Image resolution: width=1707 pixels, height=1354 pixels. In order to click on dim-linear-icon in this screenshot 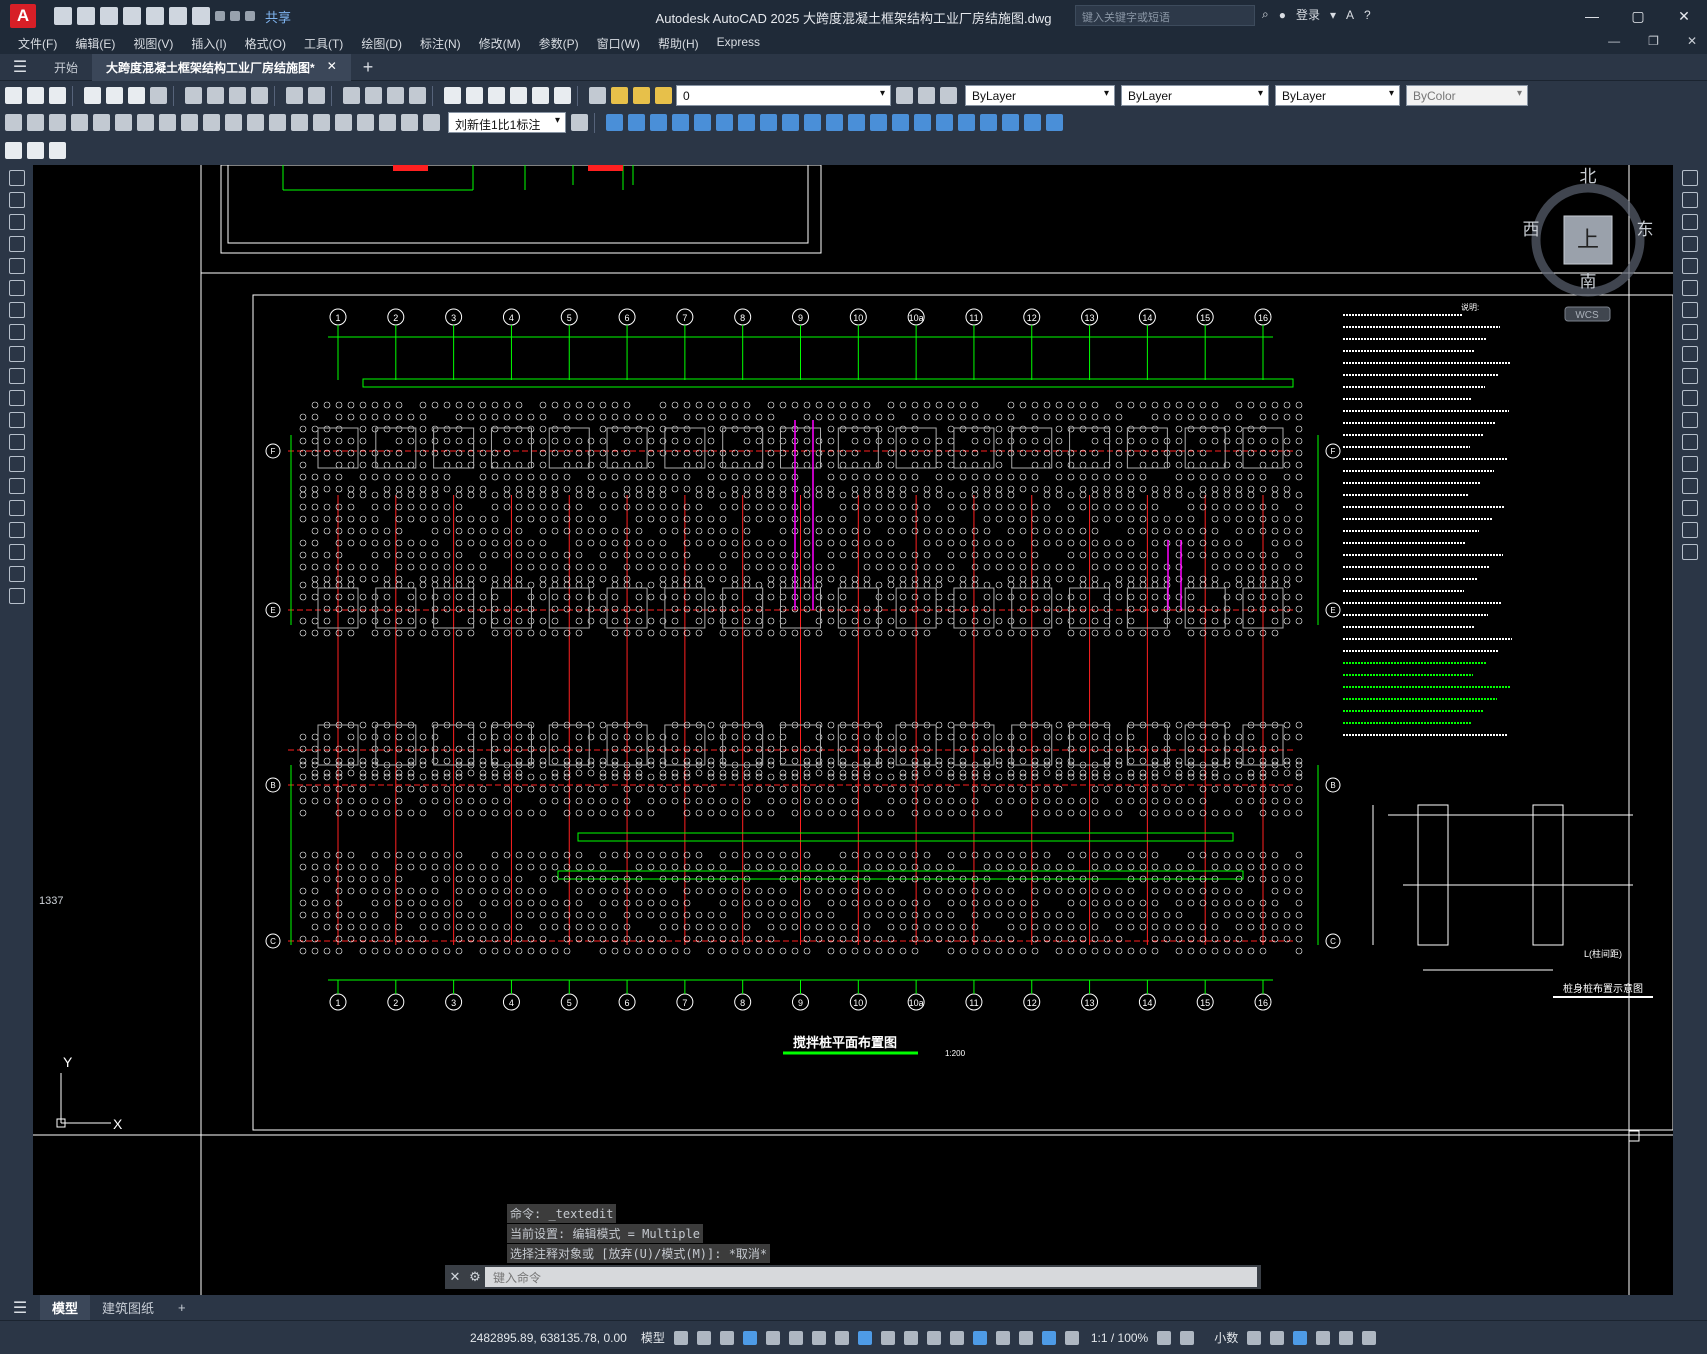, I will do `click(13, 122)`.